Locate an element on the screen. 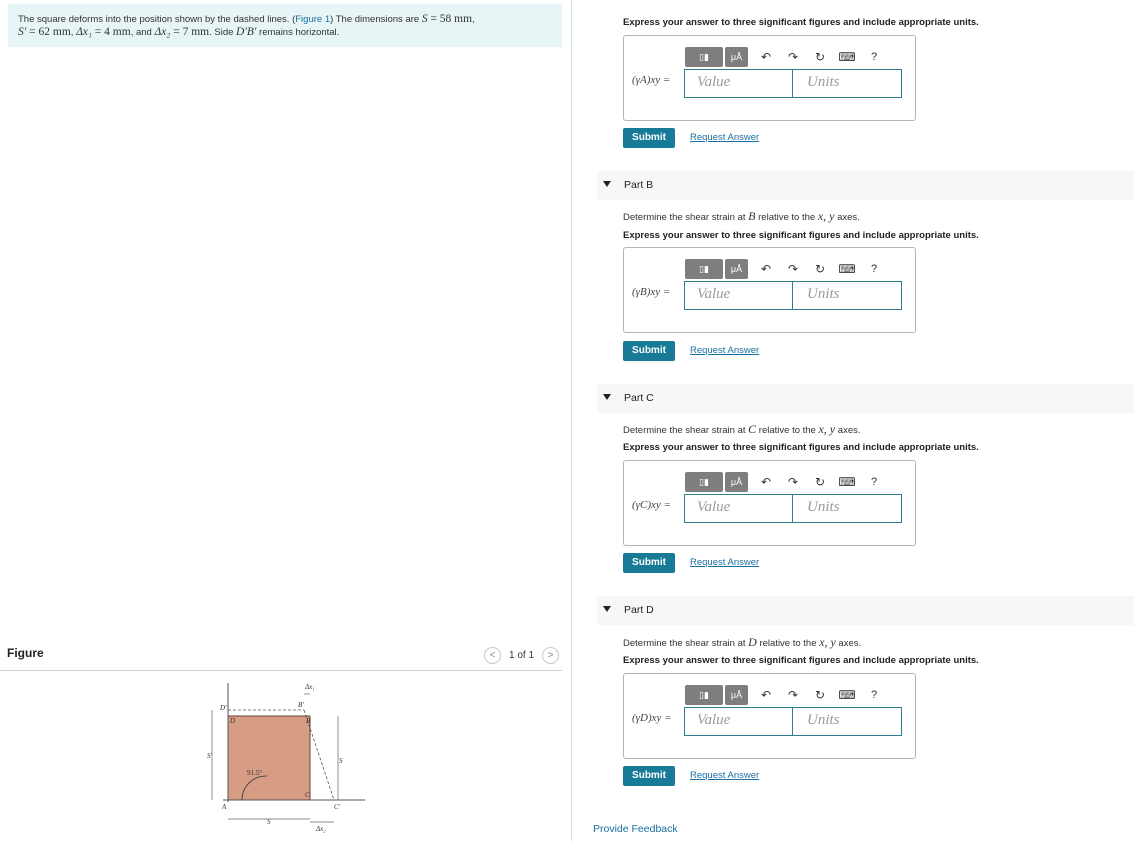 This screenshot has height=841, width=1134. units-input-a: Units is located at coordinates (847, 83).